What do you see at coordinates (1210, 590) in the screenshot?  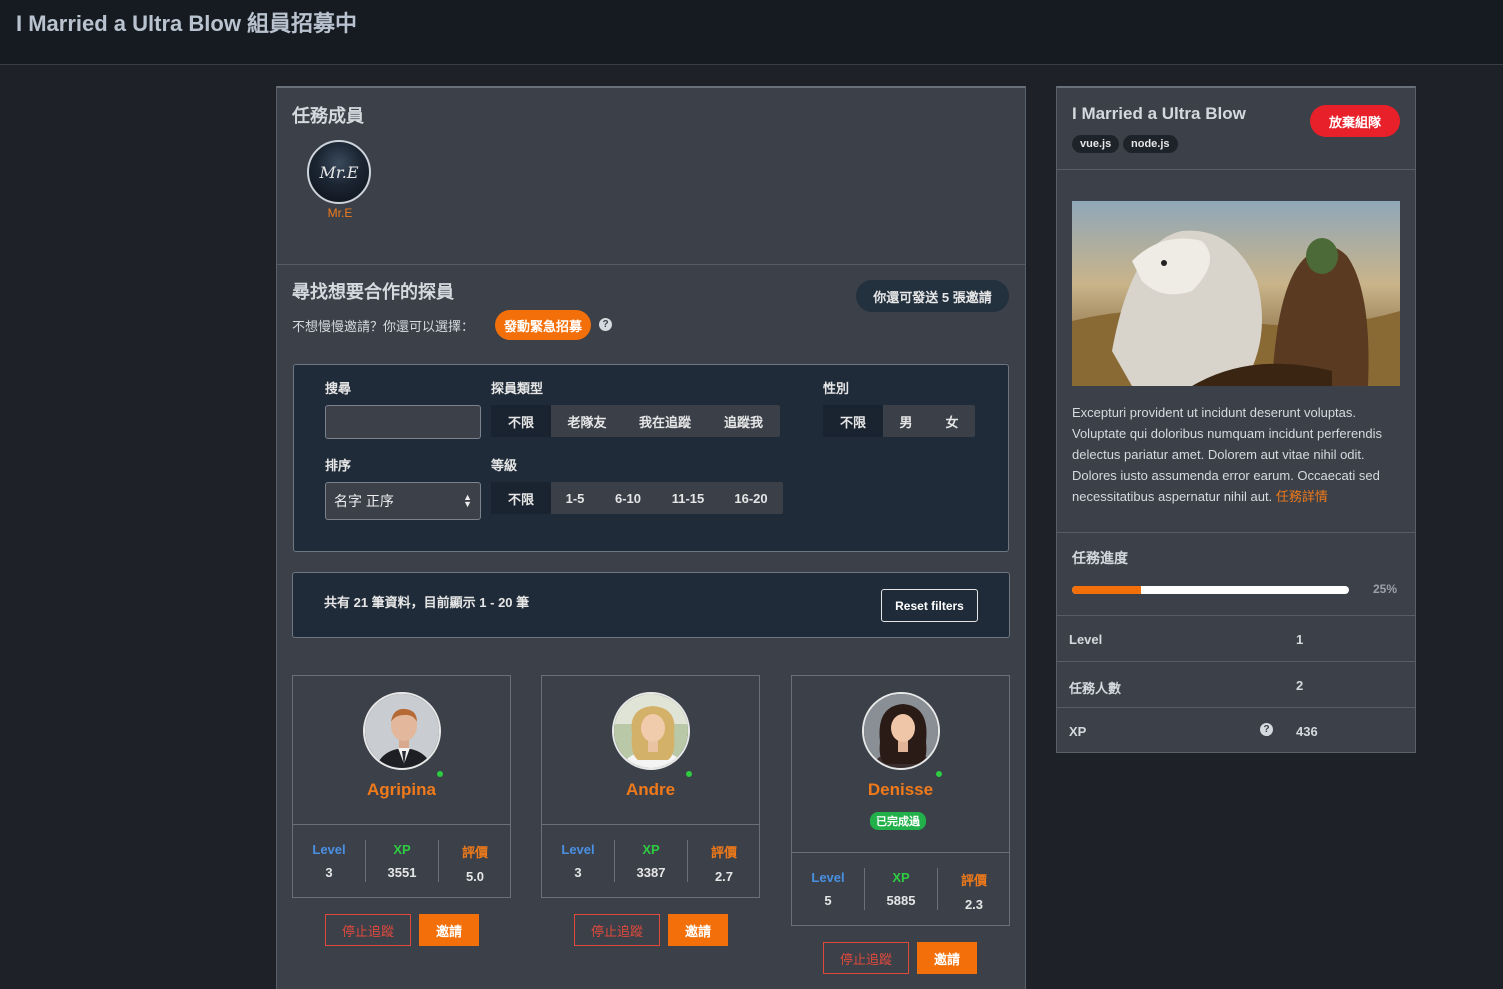 I see `progress-bar` at bounding box center [1210, 590].